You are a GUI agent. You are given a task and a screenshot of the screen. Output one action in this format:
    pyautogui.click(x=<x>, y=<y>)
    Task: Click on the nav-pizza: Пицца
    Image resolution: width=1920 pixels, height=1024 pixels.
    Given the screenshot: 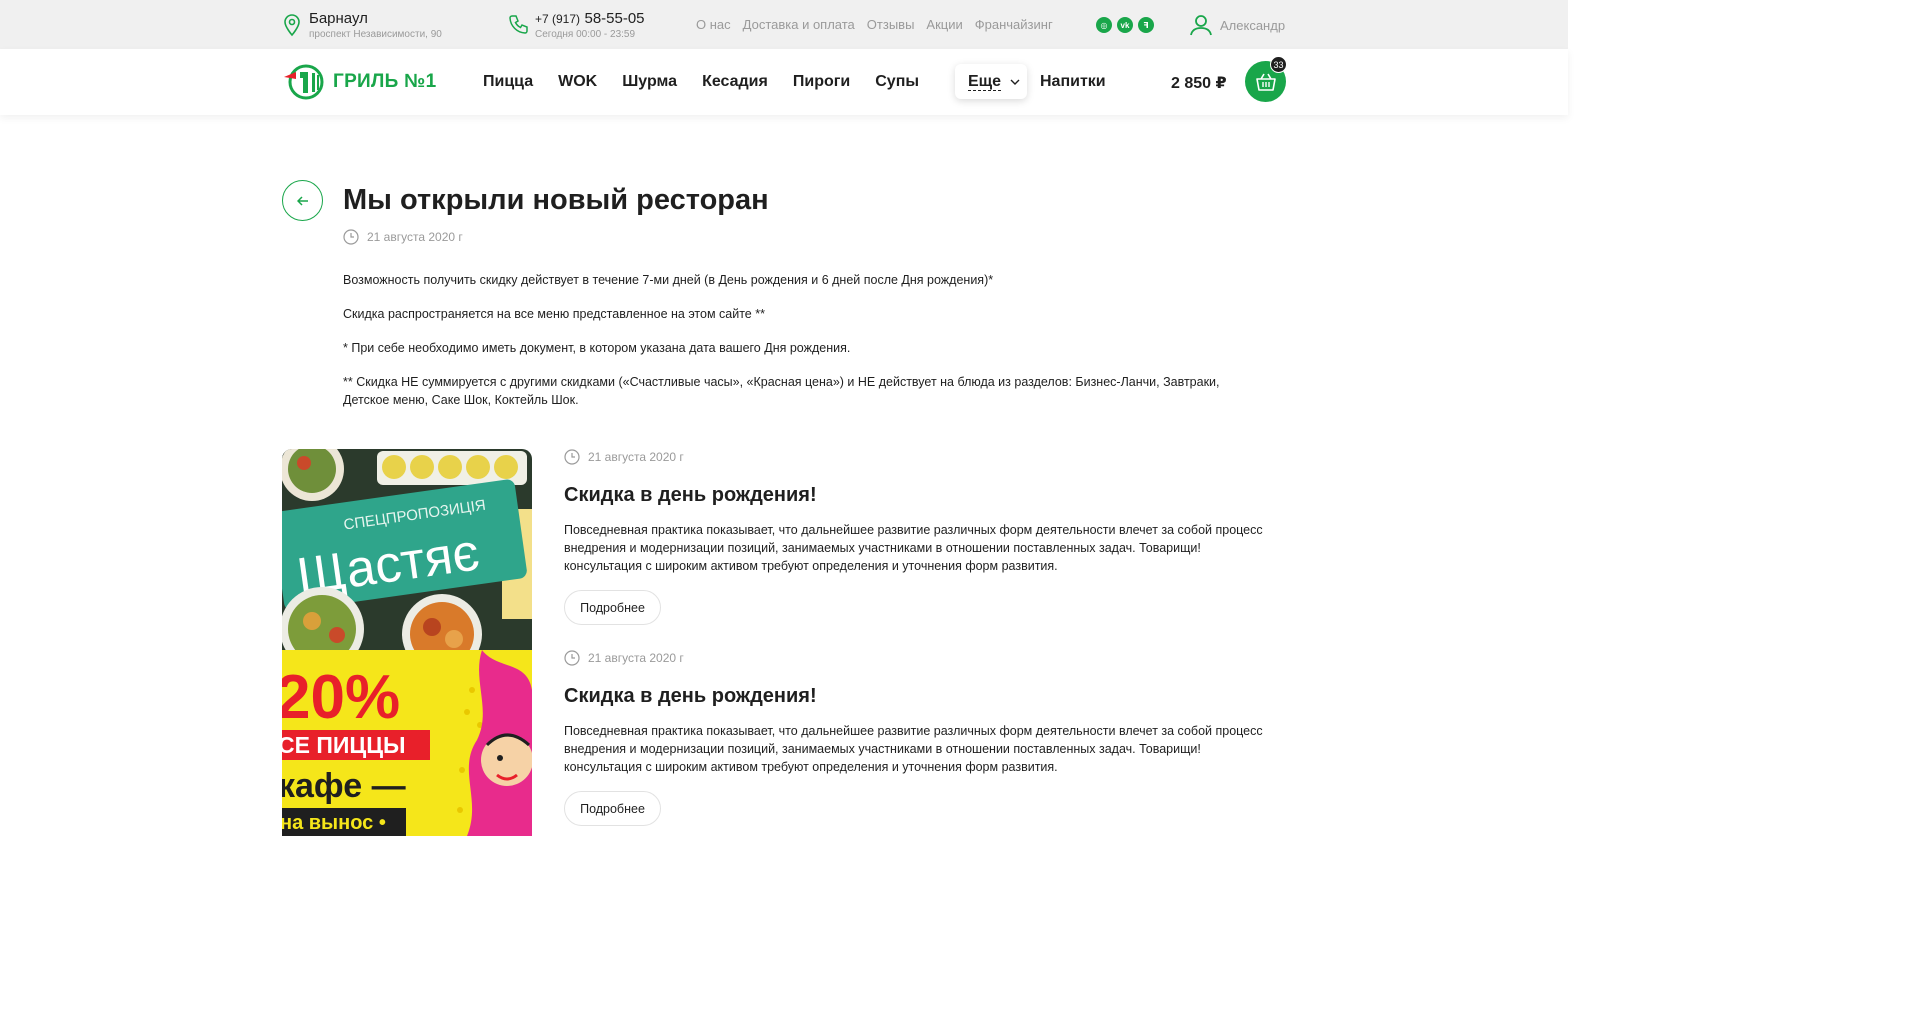 What is the action you would take?
    pyautogui.click(x=508, y=82)
    